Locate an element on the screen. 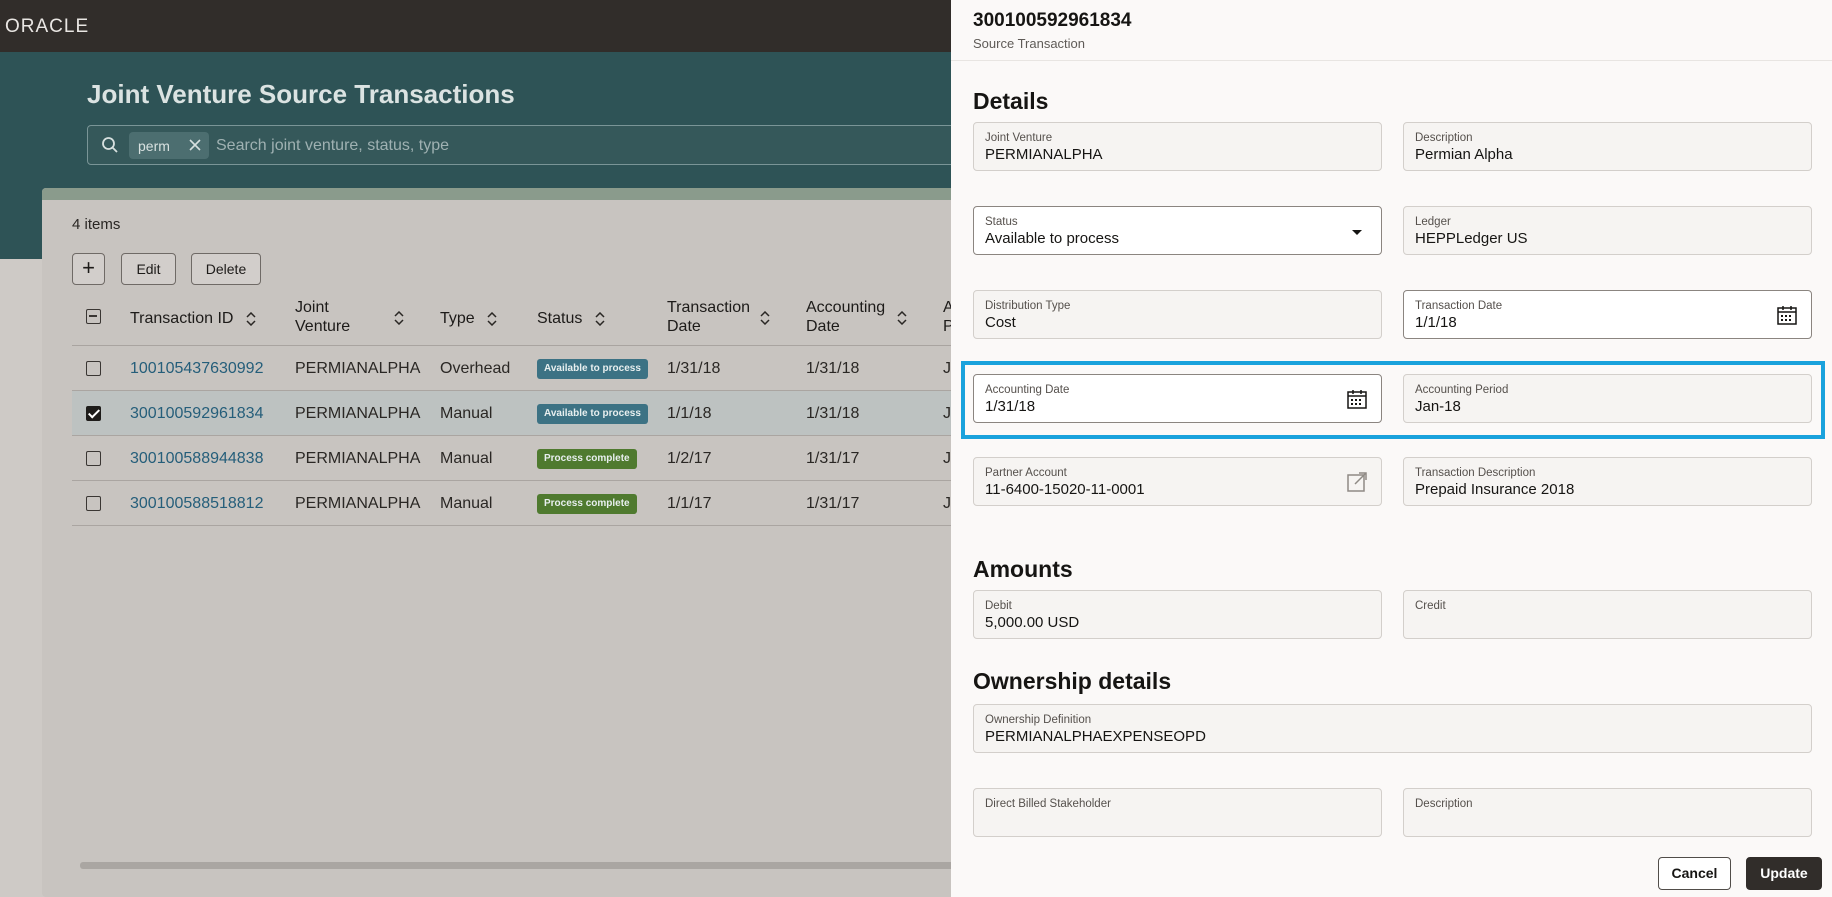 Image resolution: width=1832 pixels, height=897 pixels. field-value: Prepaid Insurance 2018 is located at coordinates (1495, 489).